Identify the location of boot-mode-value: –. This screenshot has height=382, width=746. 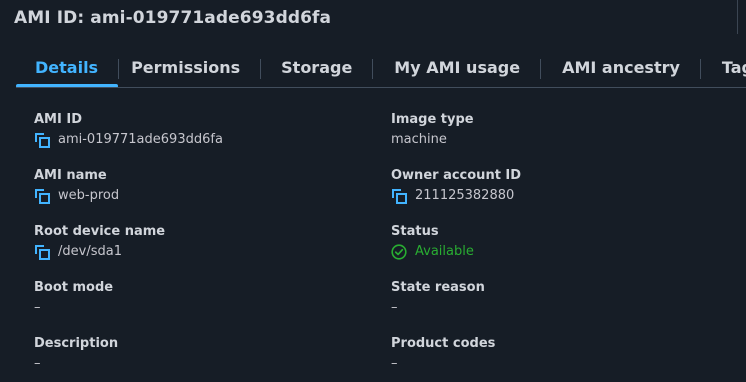
(37, 307).